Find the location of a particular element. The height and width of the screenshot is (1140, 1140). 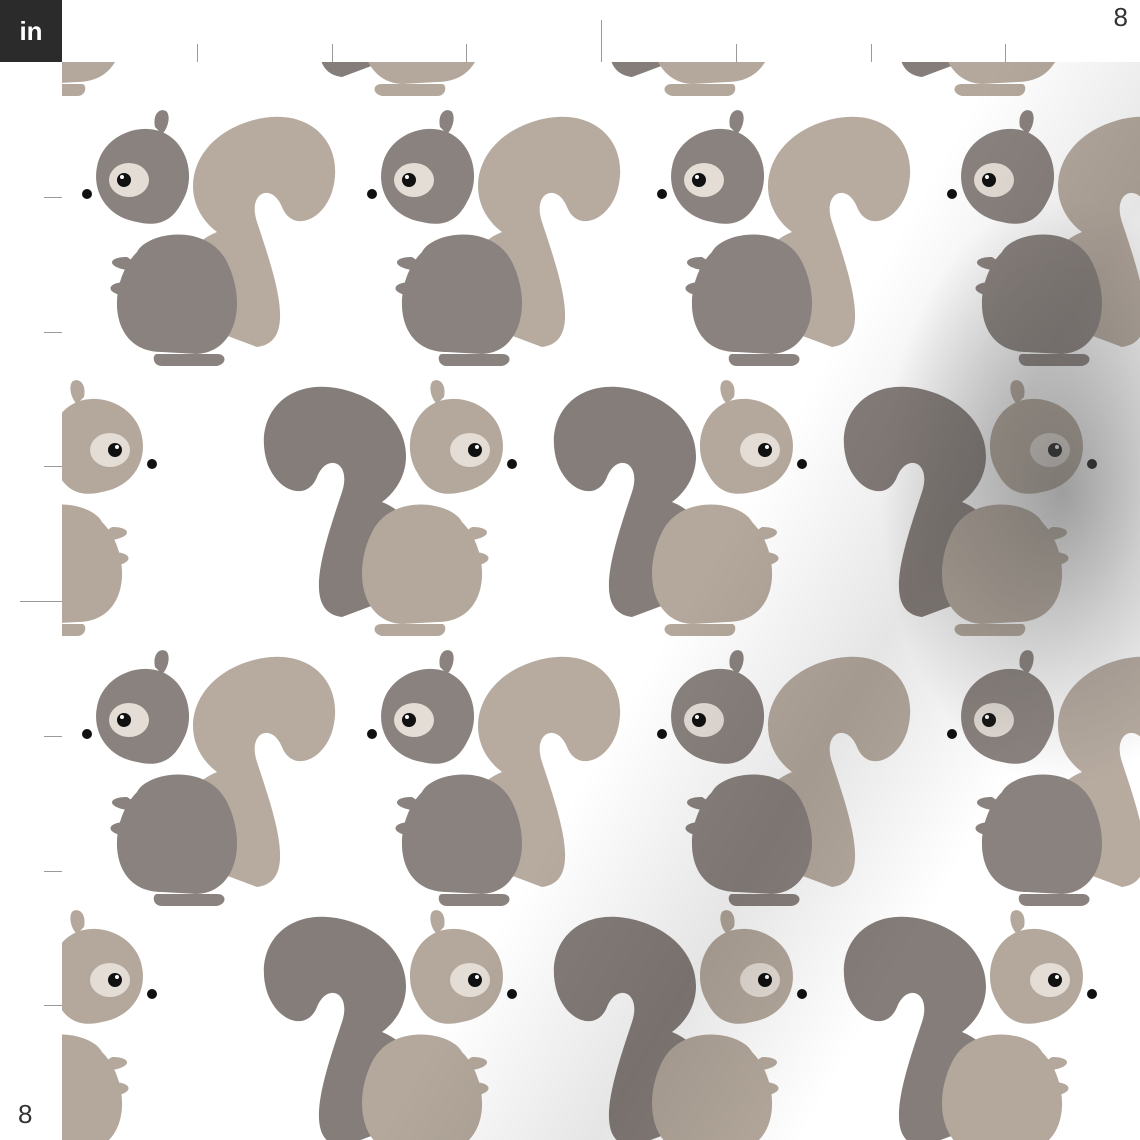

ruler-unit-badge: in is located at coordinates (31, 31).